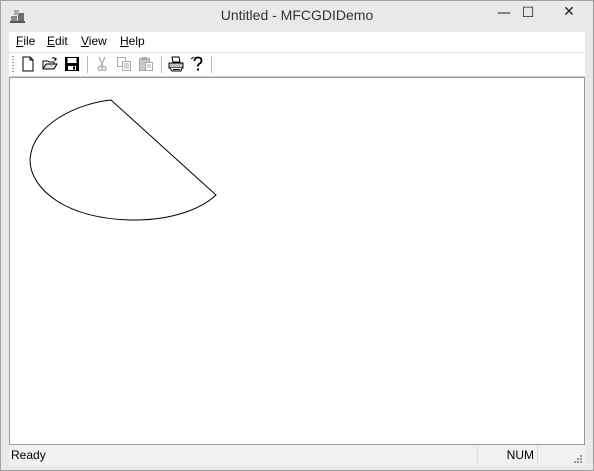 This screenshot has width=594, height=471. I want to click on chord-shape, so click(123, 160).